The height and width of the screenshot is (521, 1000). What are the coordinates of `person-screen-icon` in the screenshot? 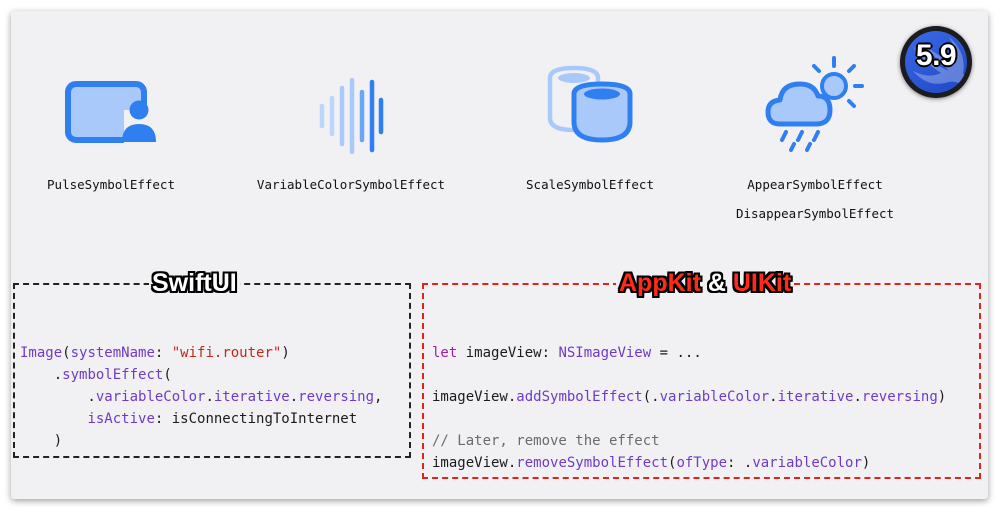 It's located at (112, 115).